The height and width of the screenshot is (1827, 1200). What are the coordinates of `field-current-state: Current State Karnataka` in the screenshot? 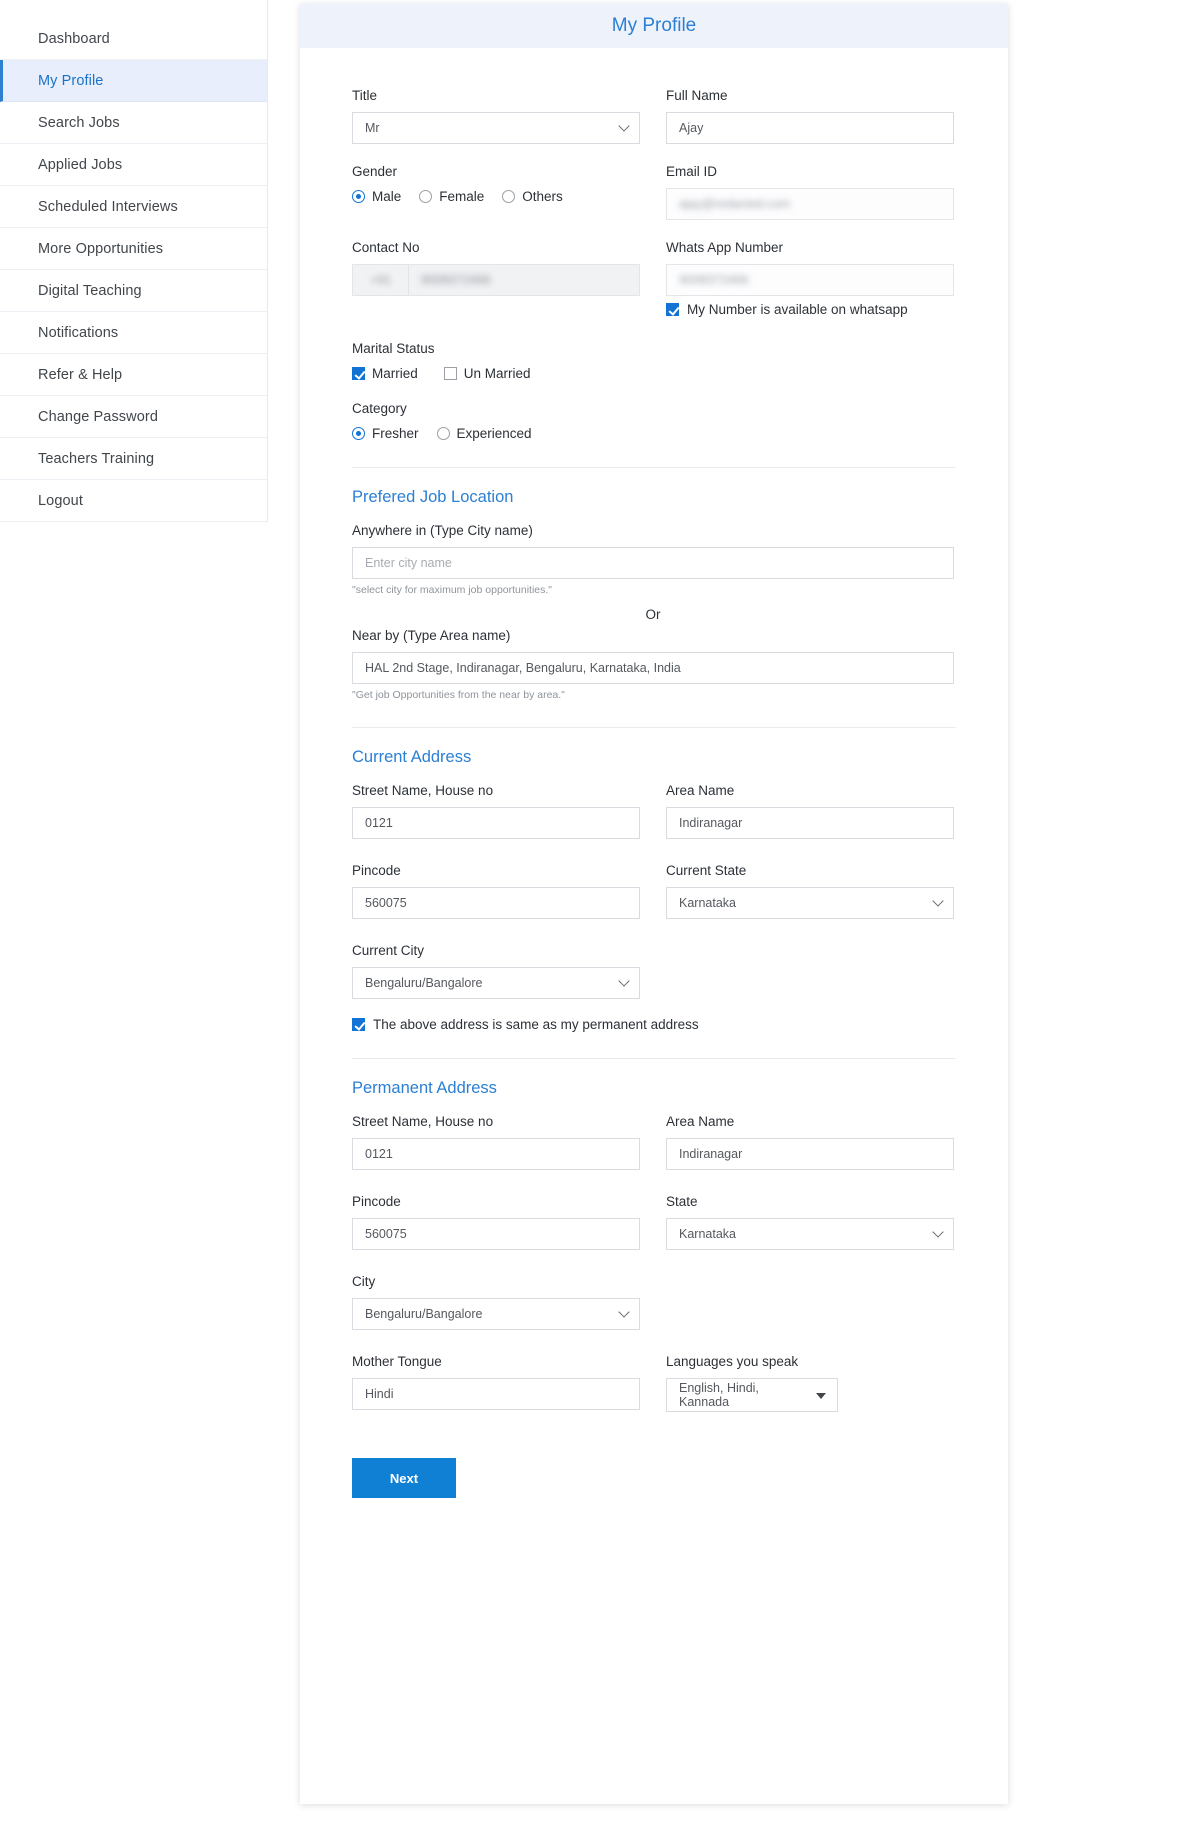 It's located at (810, 891).